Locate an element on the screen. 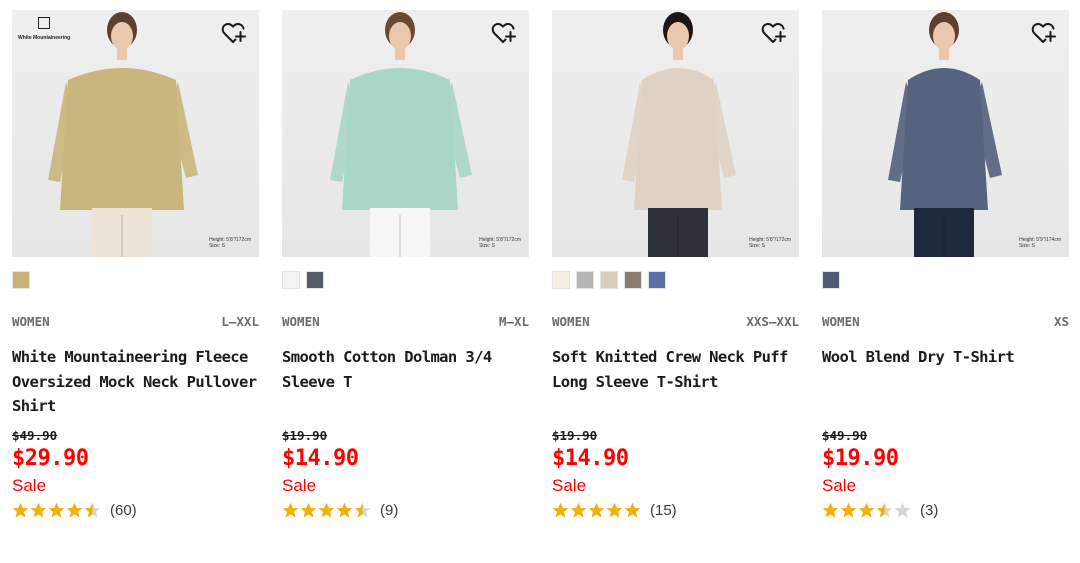  sale-price: $29.90 is located at coordinates (50, 458).